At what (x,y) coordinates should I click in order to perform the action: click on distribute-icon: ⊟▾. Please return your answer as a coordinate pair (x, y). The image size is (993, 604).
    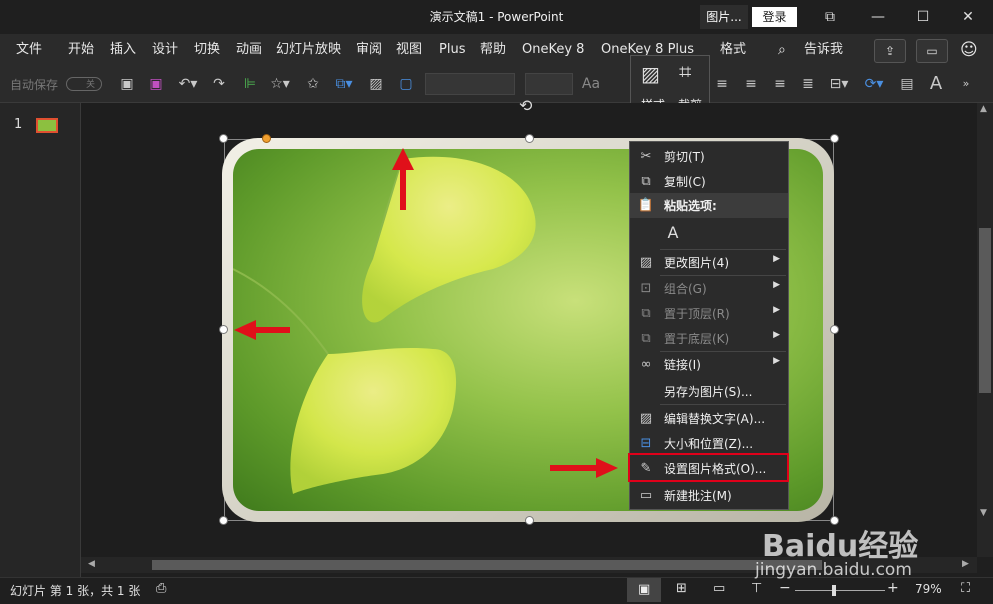
    Looking at the image, I should click on (839, 84).